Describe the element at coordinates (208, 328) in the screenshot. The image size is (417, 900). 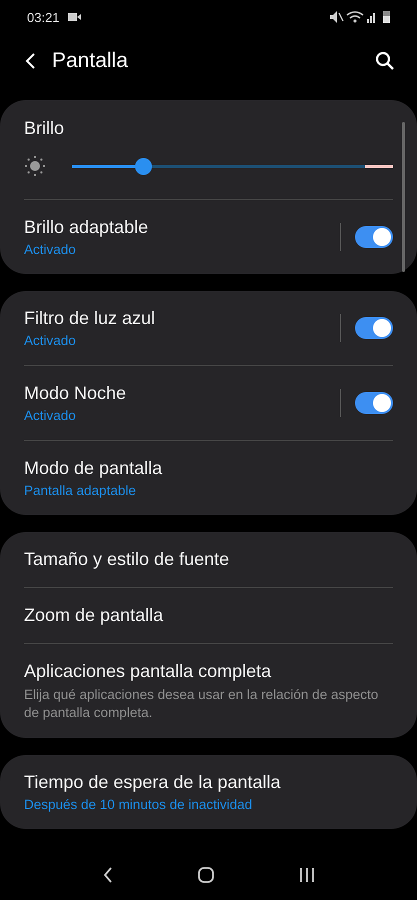
I see `setting-row: Filtro de luz azul Activado` at that location.